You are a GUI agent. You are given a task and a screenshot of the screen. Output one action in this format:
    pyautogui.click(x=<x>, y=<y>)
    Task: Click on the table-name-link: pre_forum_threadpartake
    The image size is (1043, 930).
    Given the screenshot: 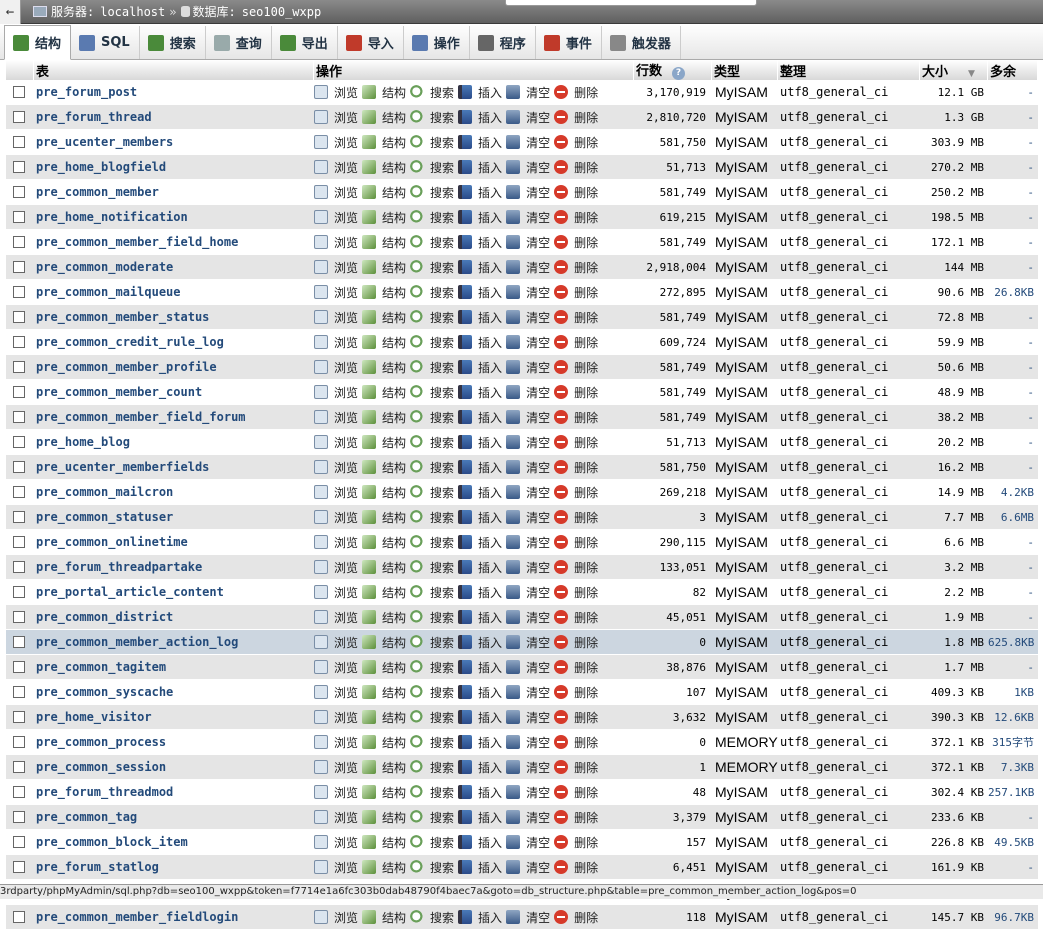 What is the action you would take?
    pyautogui.click(x=174, y=567)
    